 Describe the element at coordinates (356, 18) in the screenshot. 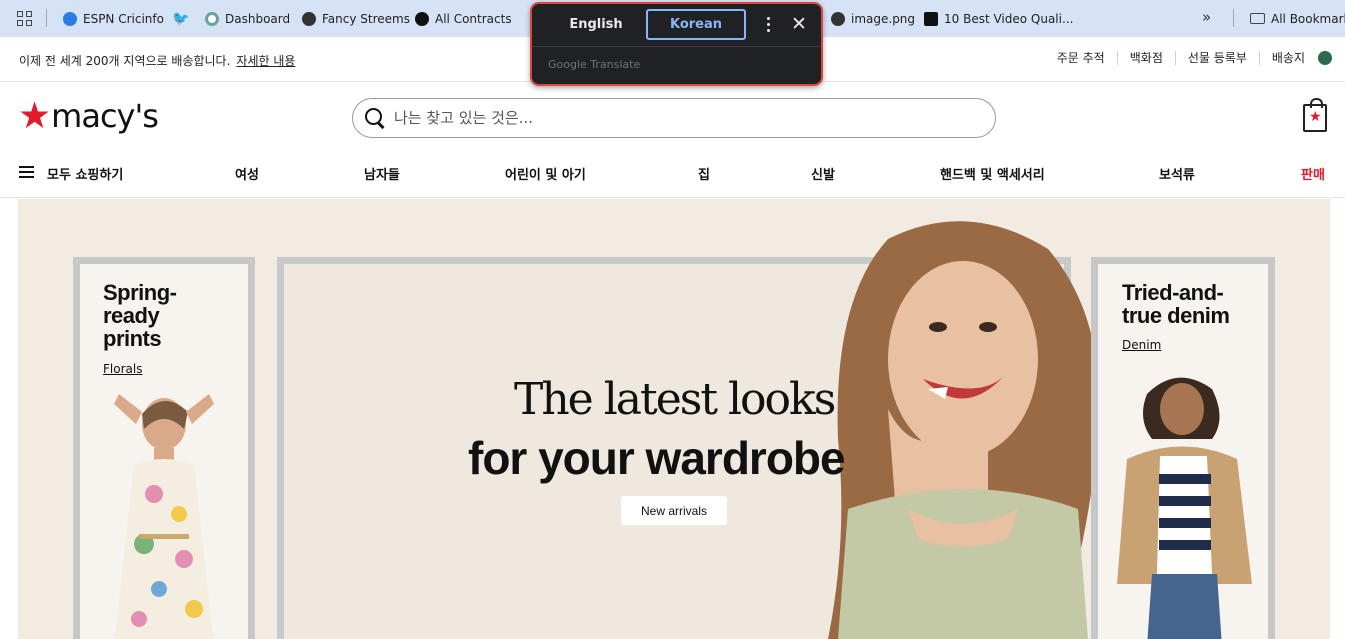

I see `bookmark-fancy-streems: Fancy Streems` at that location.